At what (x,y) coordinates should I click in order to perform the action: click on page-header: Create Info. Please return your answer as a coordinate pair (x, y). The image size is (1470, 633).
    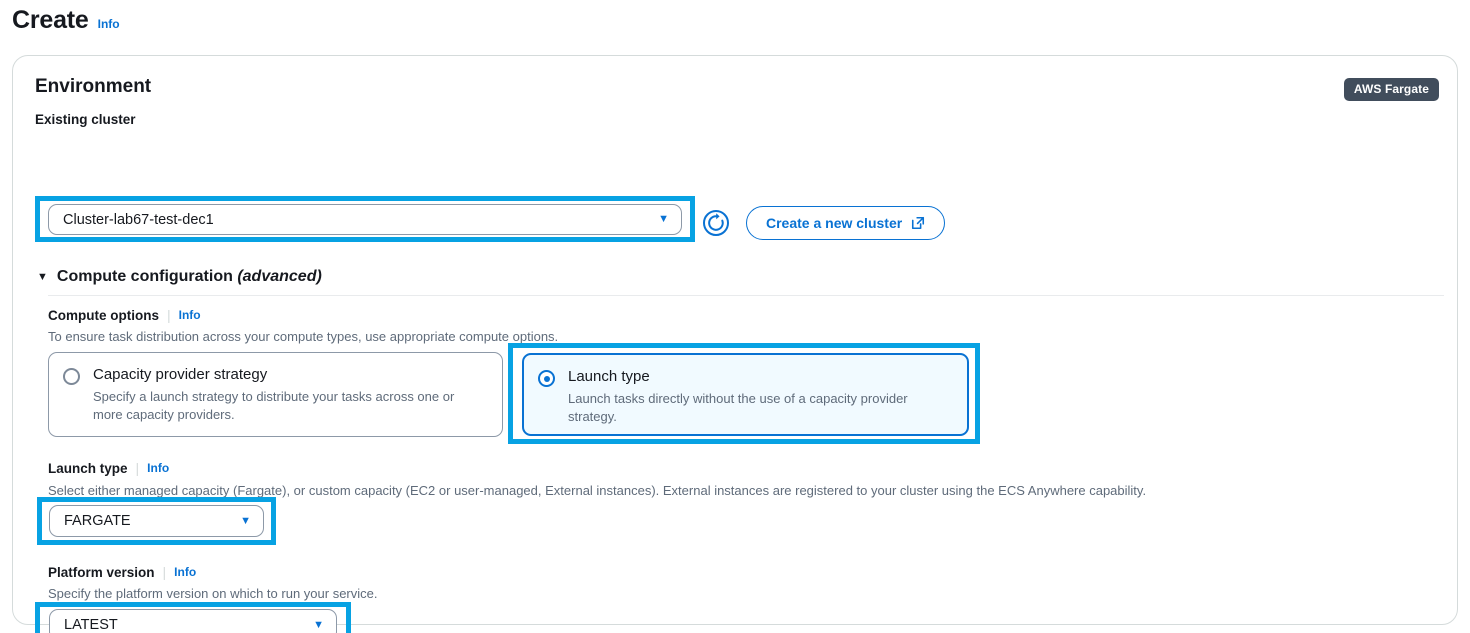
    Looking at the image, I should click on (66, 20).